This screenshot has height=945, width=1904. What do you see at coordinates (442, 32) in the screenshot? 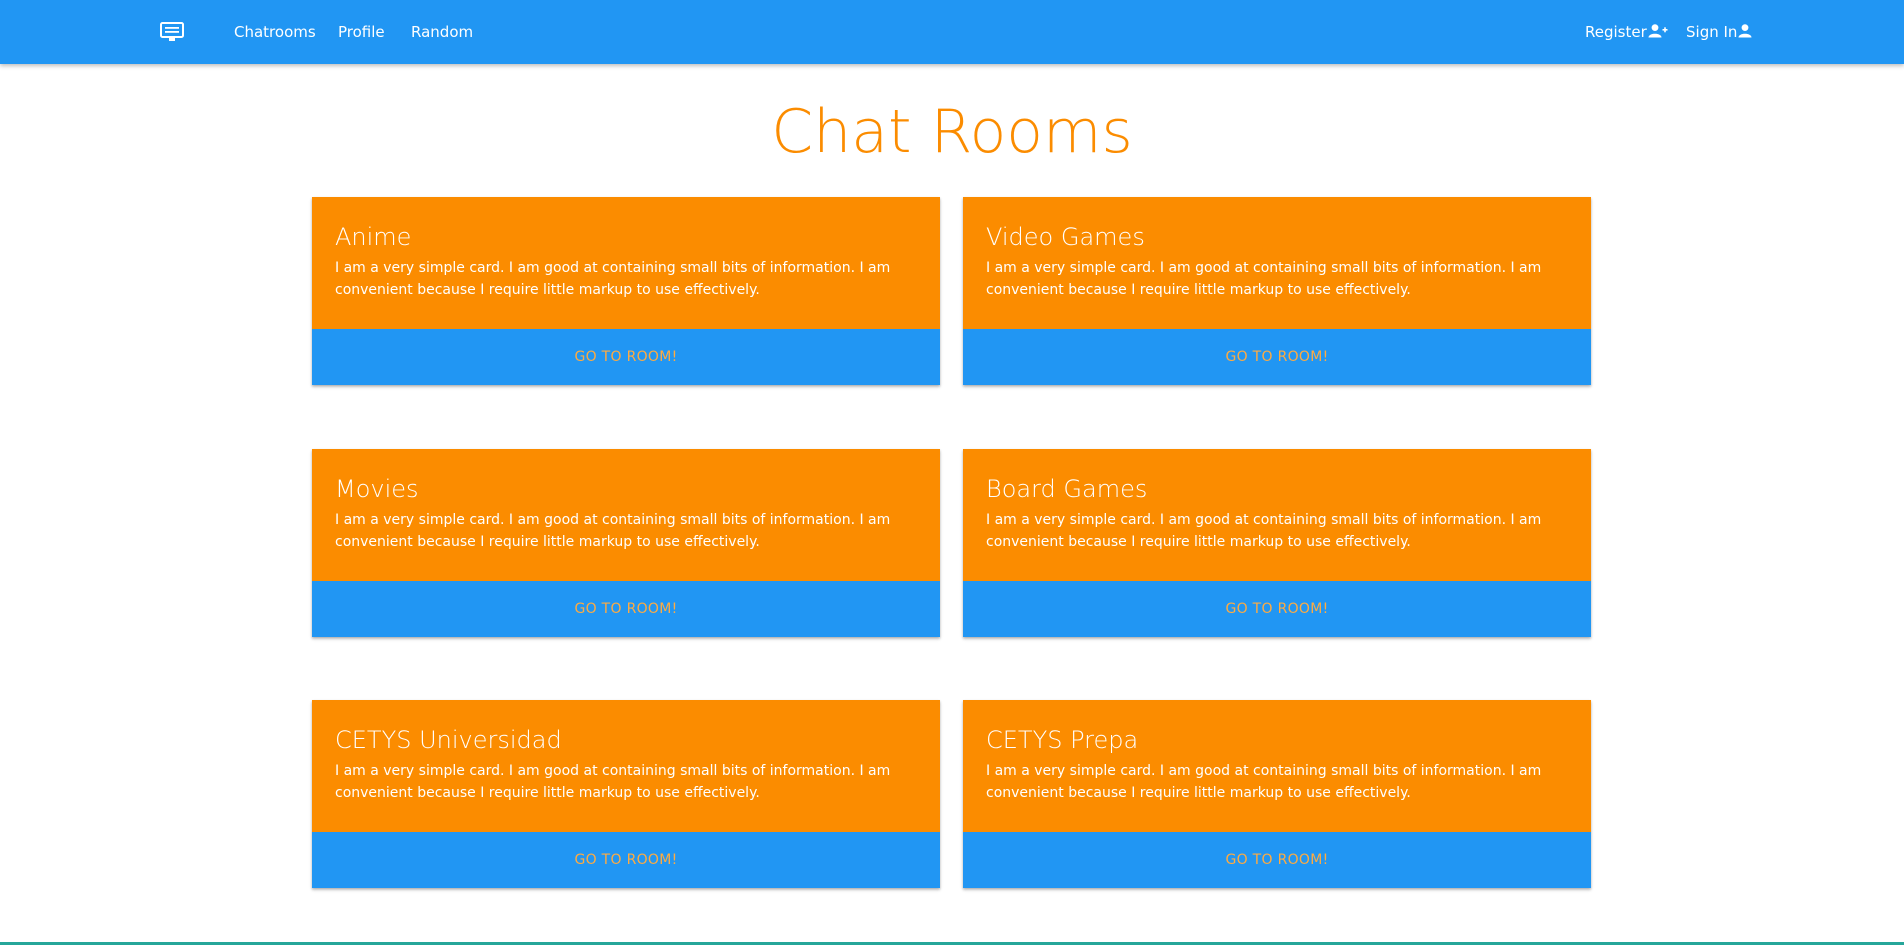
I see `nav-link-random: Random` at bounding box center [442, 32].